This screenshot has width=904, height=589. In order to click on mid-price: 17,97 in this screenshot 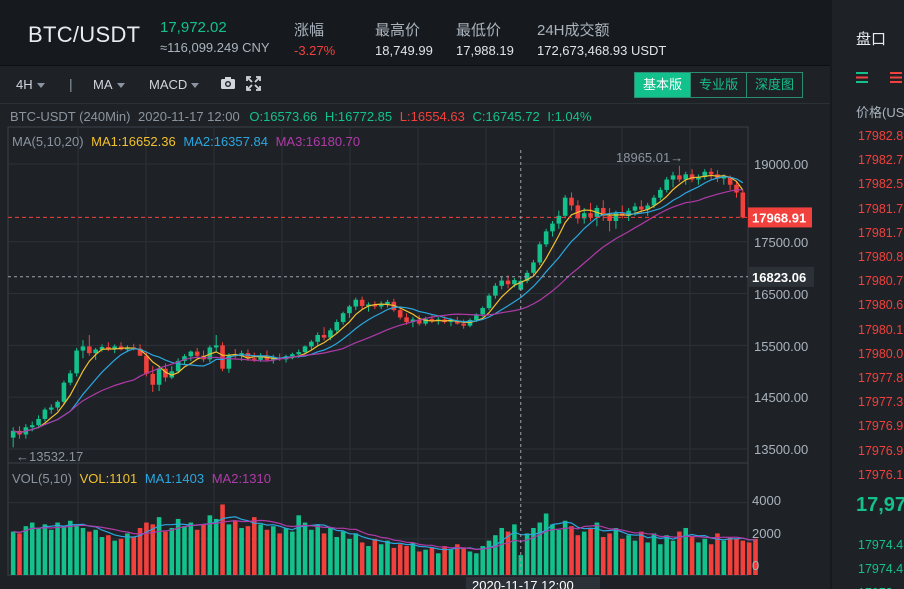, I will do `click(880, 505)`.